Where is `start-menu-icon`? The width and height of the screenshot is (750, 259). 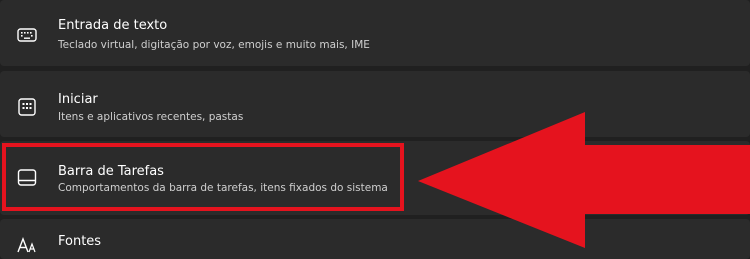
start-menu-icon is located at coordinates (27, 107).